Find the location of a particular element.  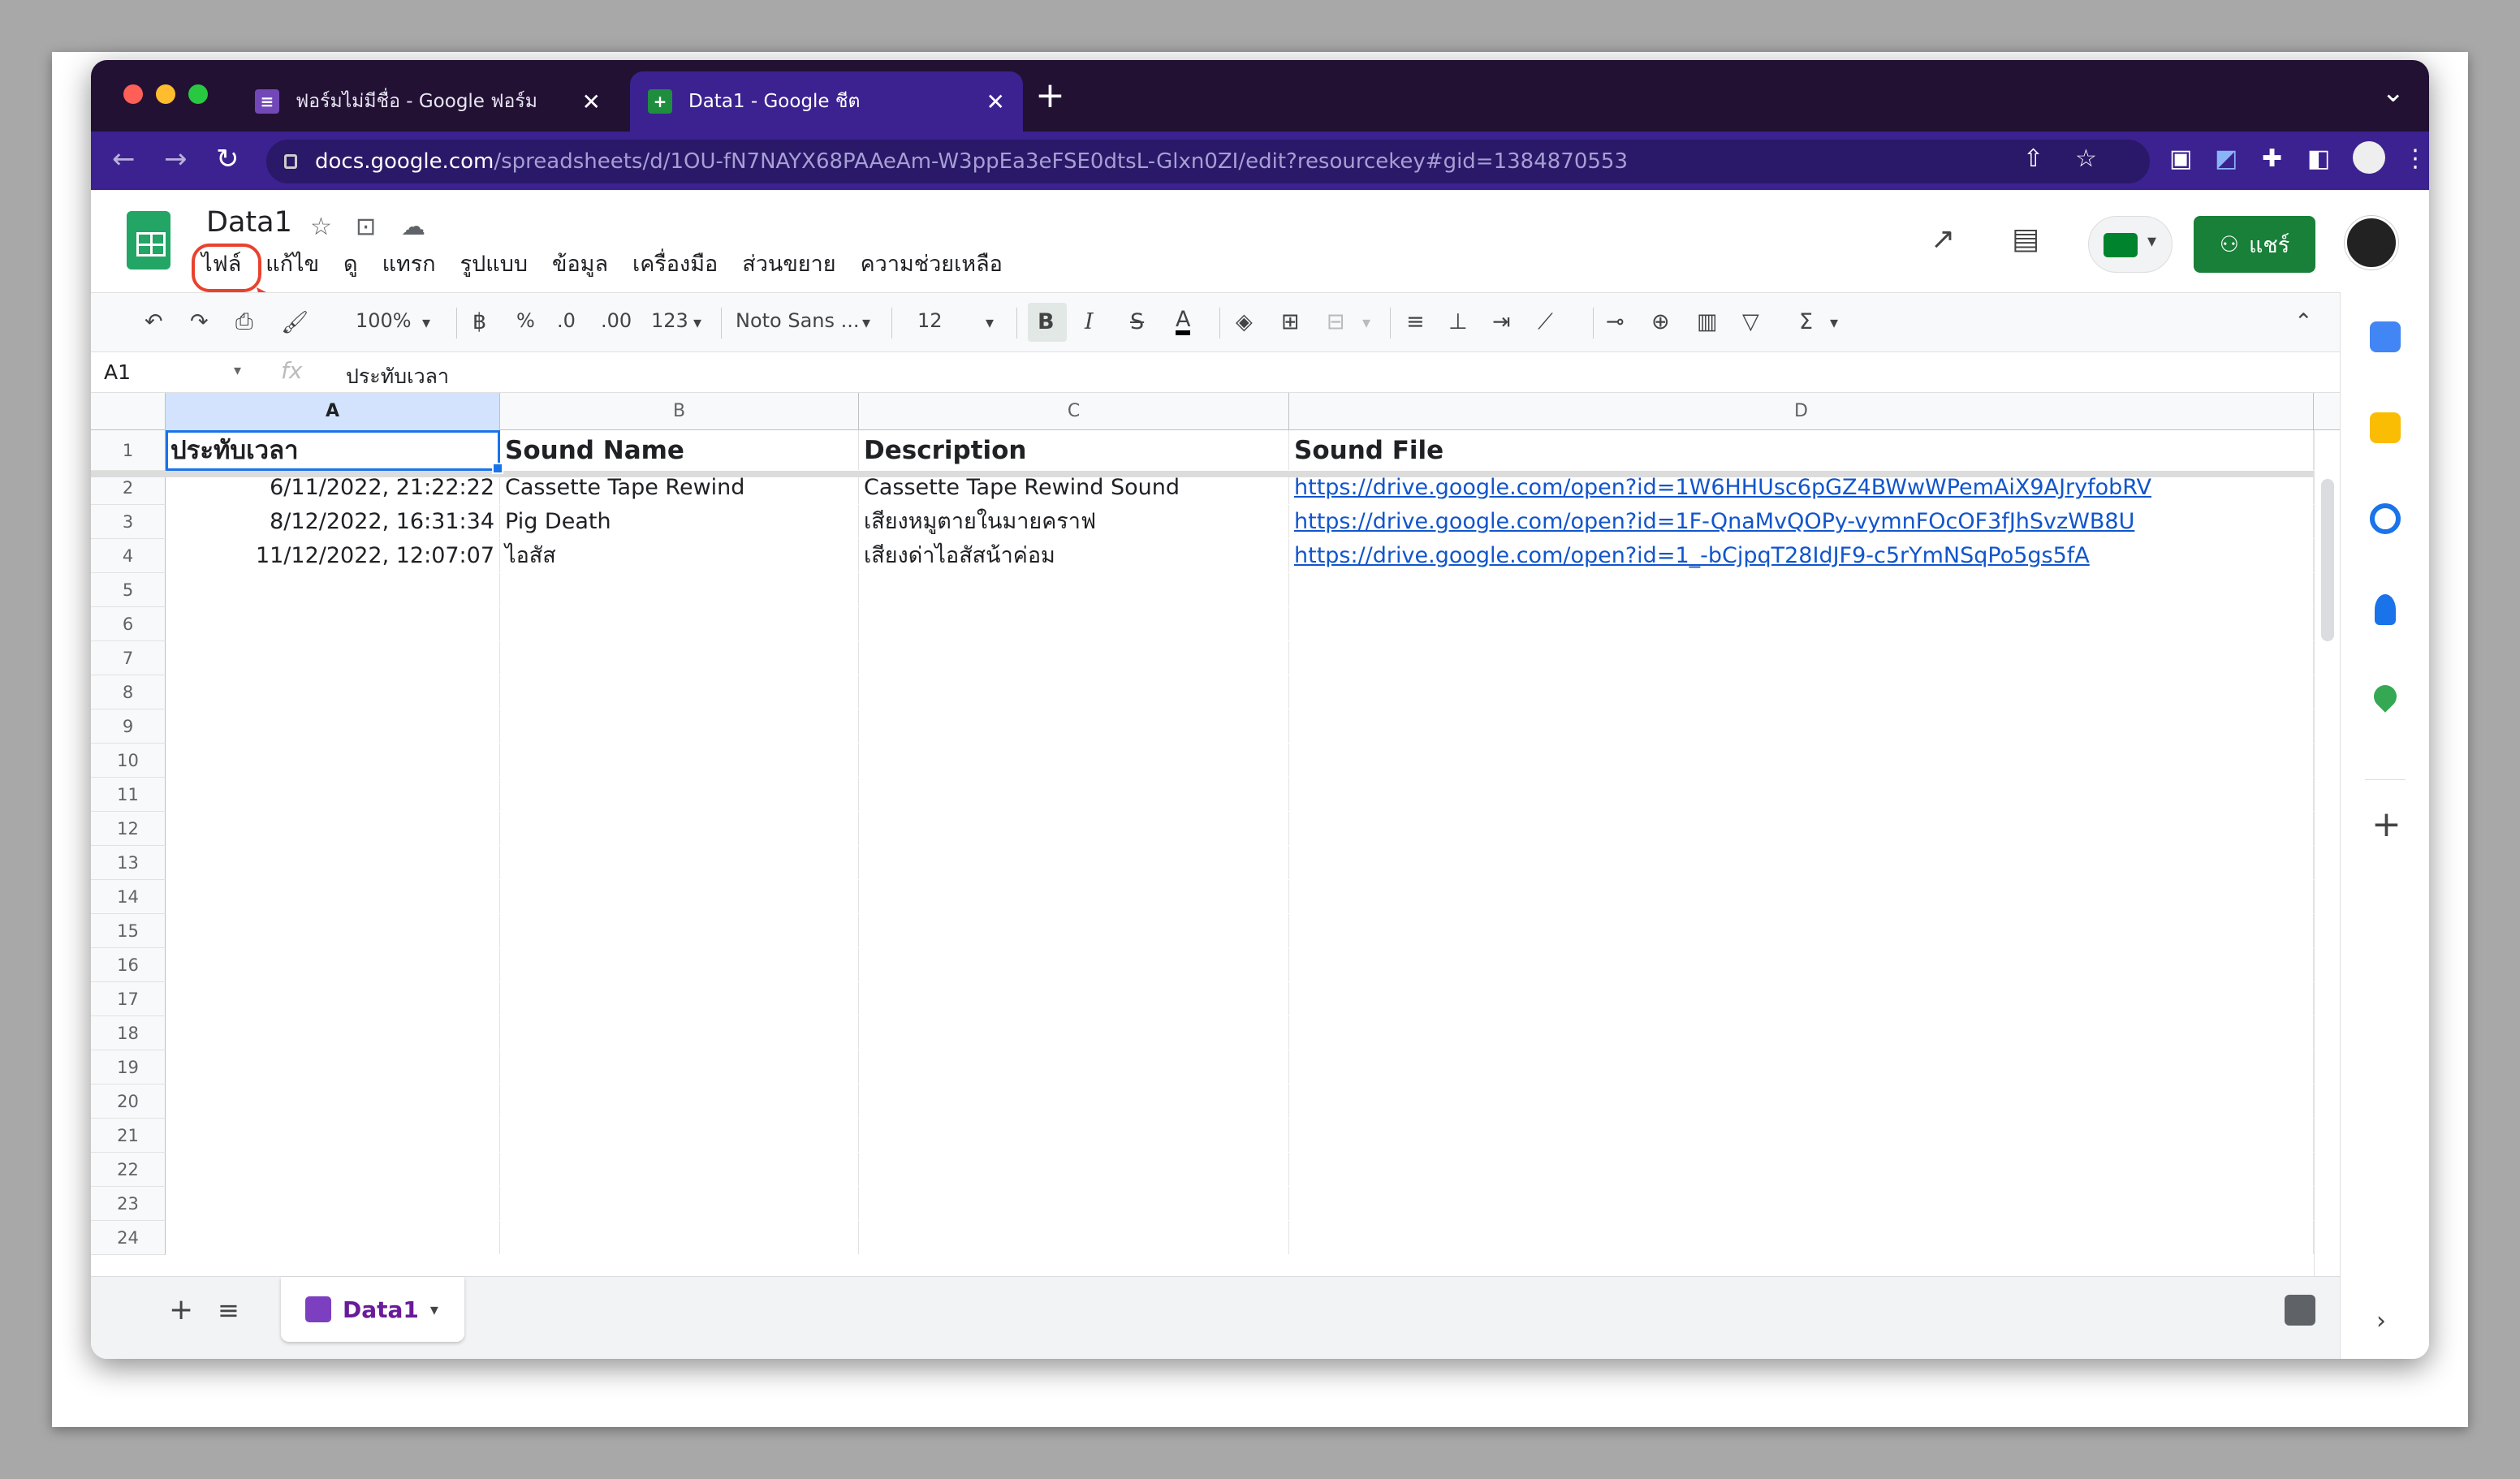

close-window-button is located at coordinates (133, 94).